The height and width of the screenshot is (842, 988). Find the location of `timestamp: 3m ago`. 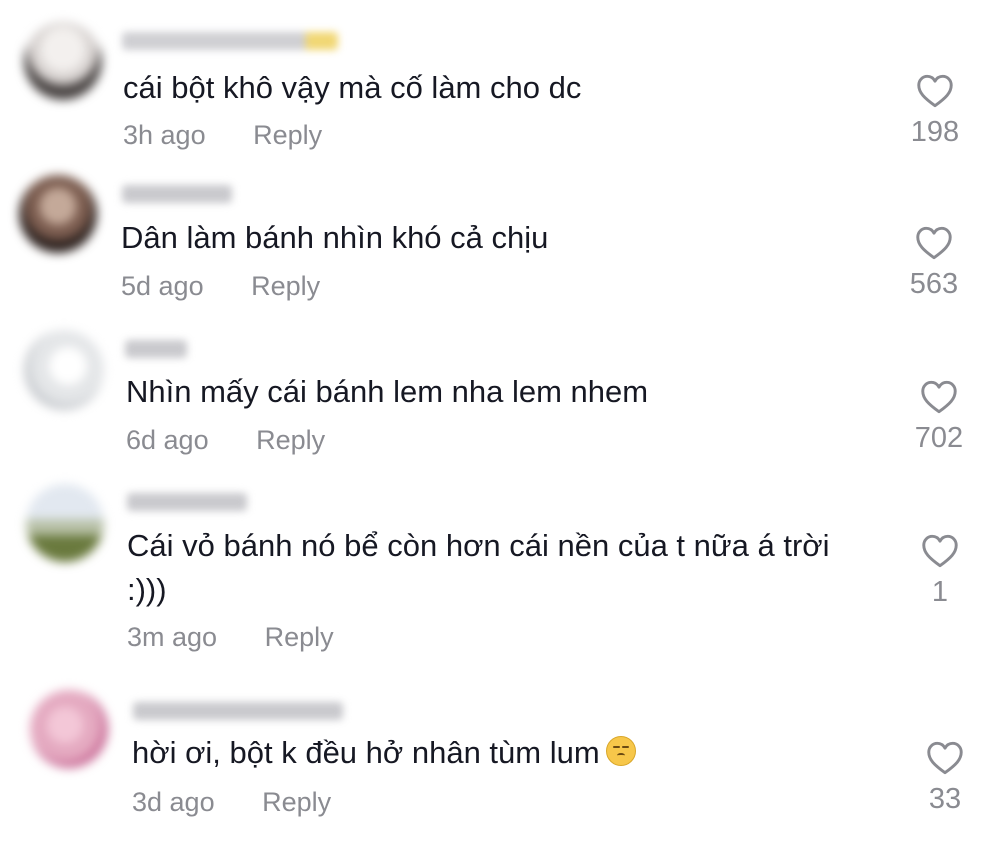

timestamp: 3m ago is located at coordinates (172, 637).